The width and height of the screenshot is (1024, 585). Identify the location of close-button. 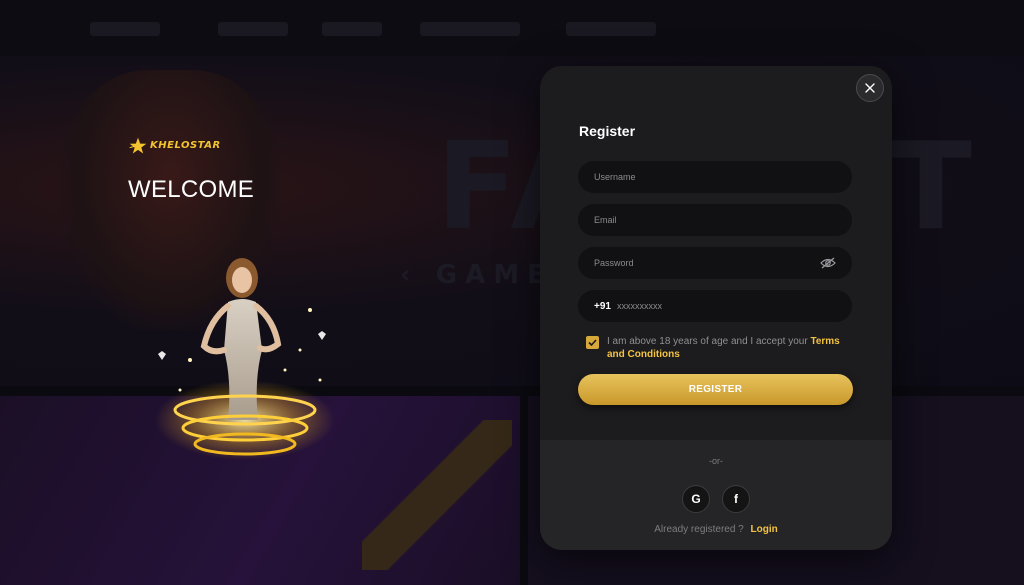
(870, 88).